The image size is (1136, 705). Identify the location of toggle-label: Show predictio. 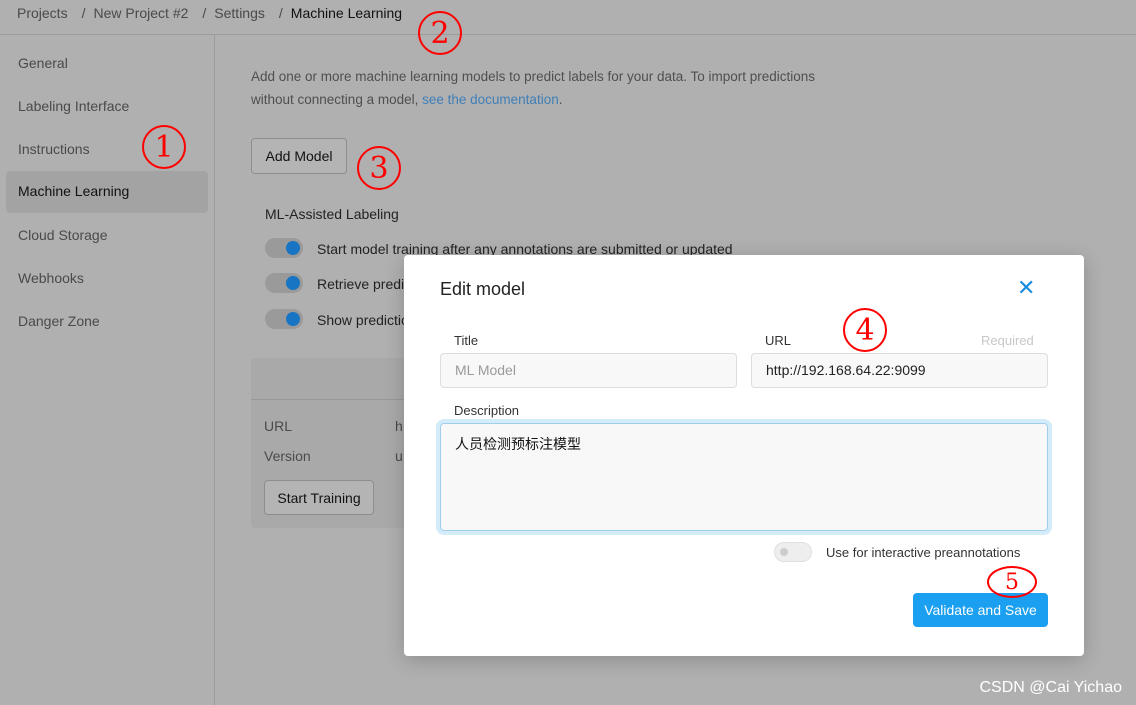
(363, 320).